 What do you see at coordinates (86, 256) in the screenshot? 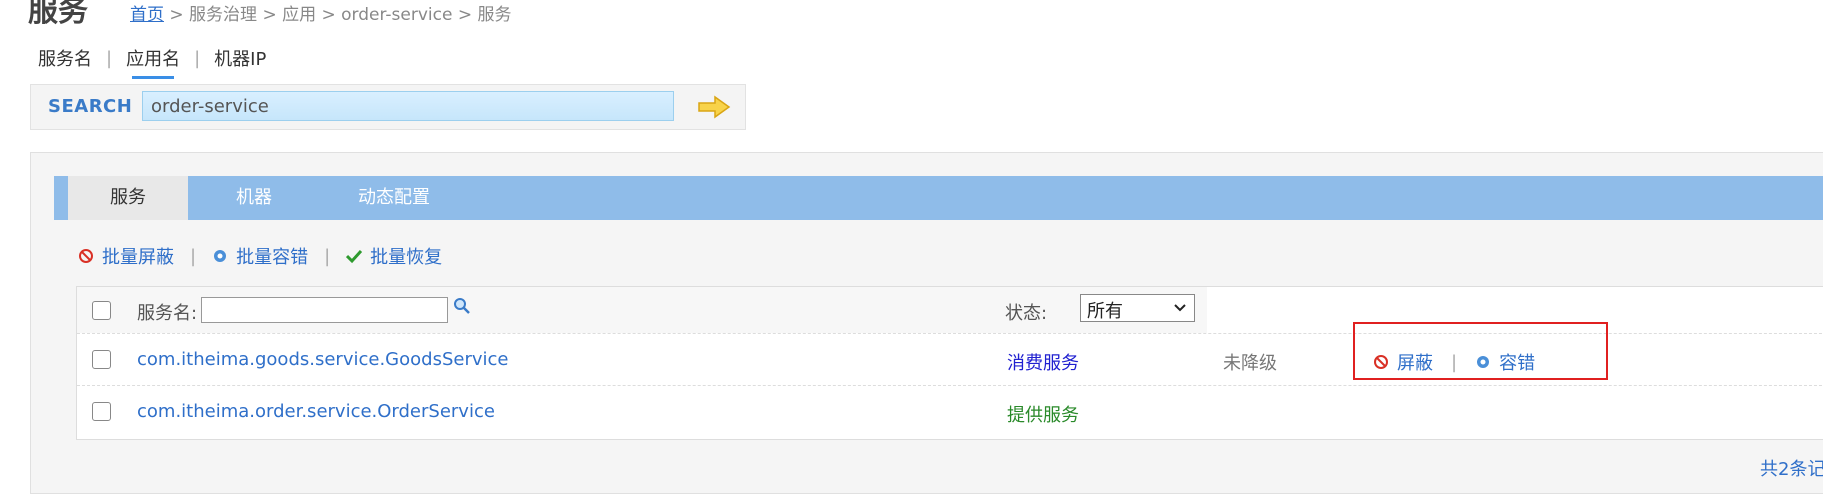
I see `forbidden-icon` at bounding box center [86, 256].